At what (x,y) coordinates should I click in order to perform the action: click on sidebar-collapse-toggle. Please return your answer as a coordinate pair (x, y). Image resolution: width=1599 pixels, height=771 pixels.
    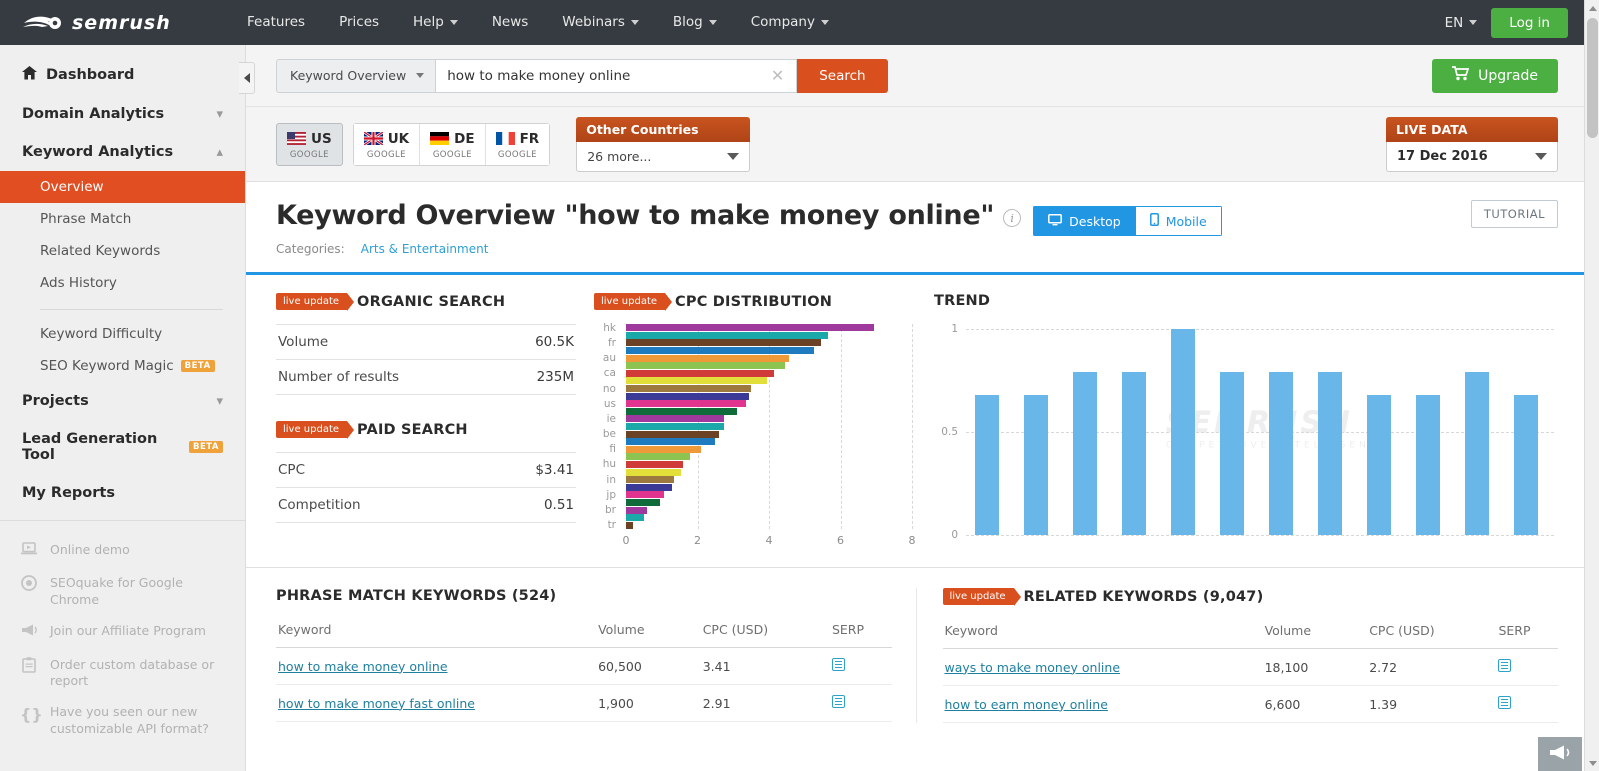
    Looking at the image, I should click on (247, 78).